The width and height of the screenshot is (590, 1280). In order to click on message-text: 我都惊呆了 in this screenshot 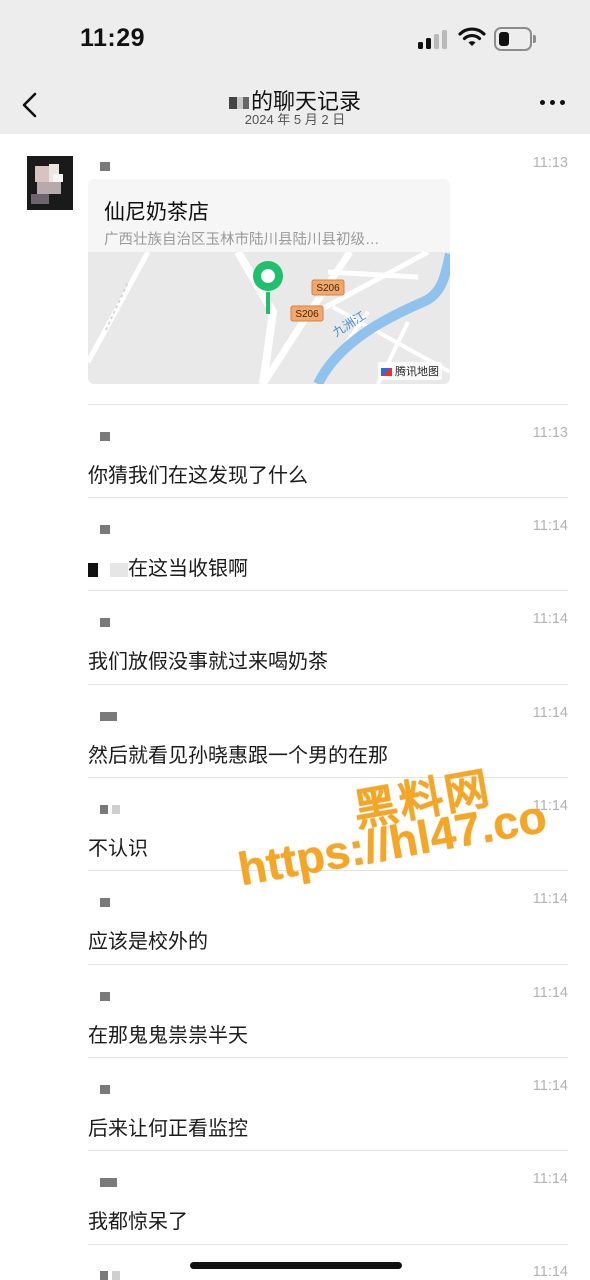, I will do `click(138, 1222)`.